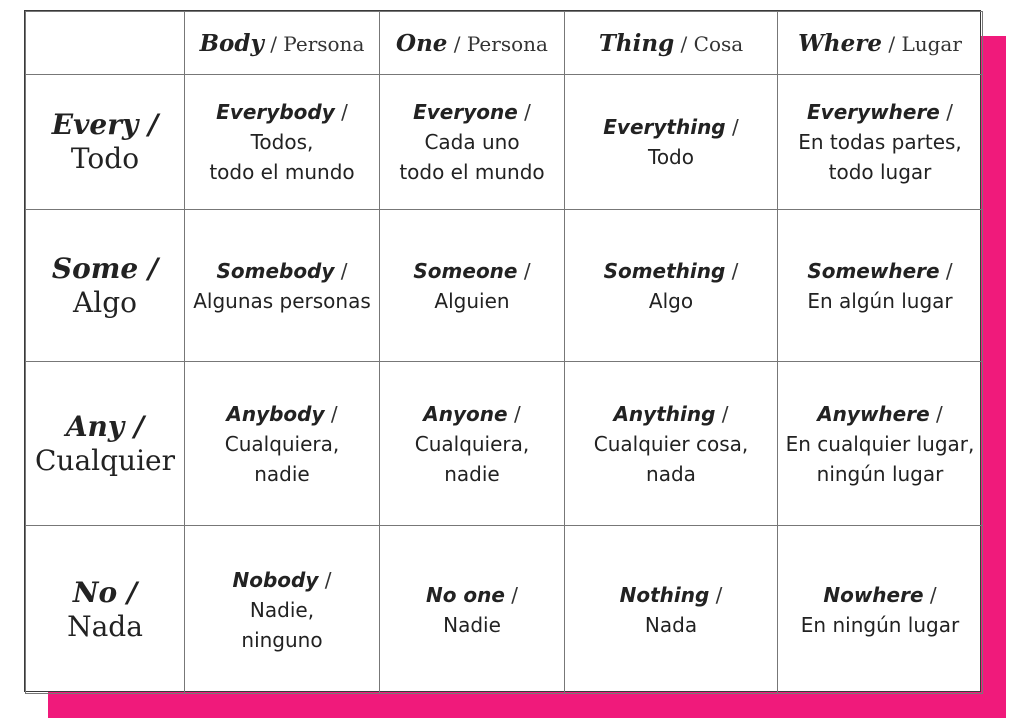 The height and width of the screenshot is (722, 1015). Describe the element at coordinates (880, 458) in the screenshot. I see `pronoun-es: En cualquier lugar, ningún lugar` at that location.